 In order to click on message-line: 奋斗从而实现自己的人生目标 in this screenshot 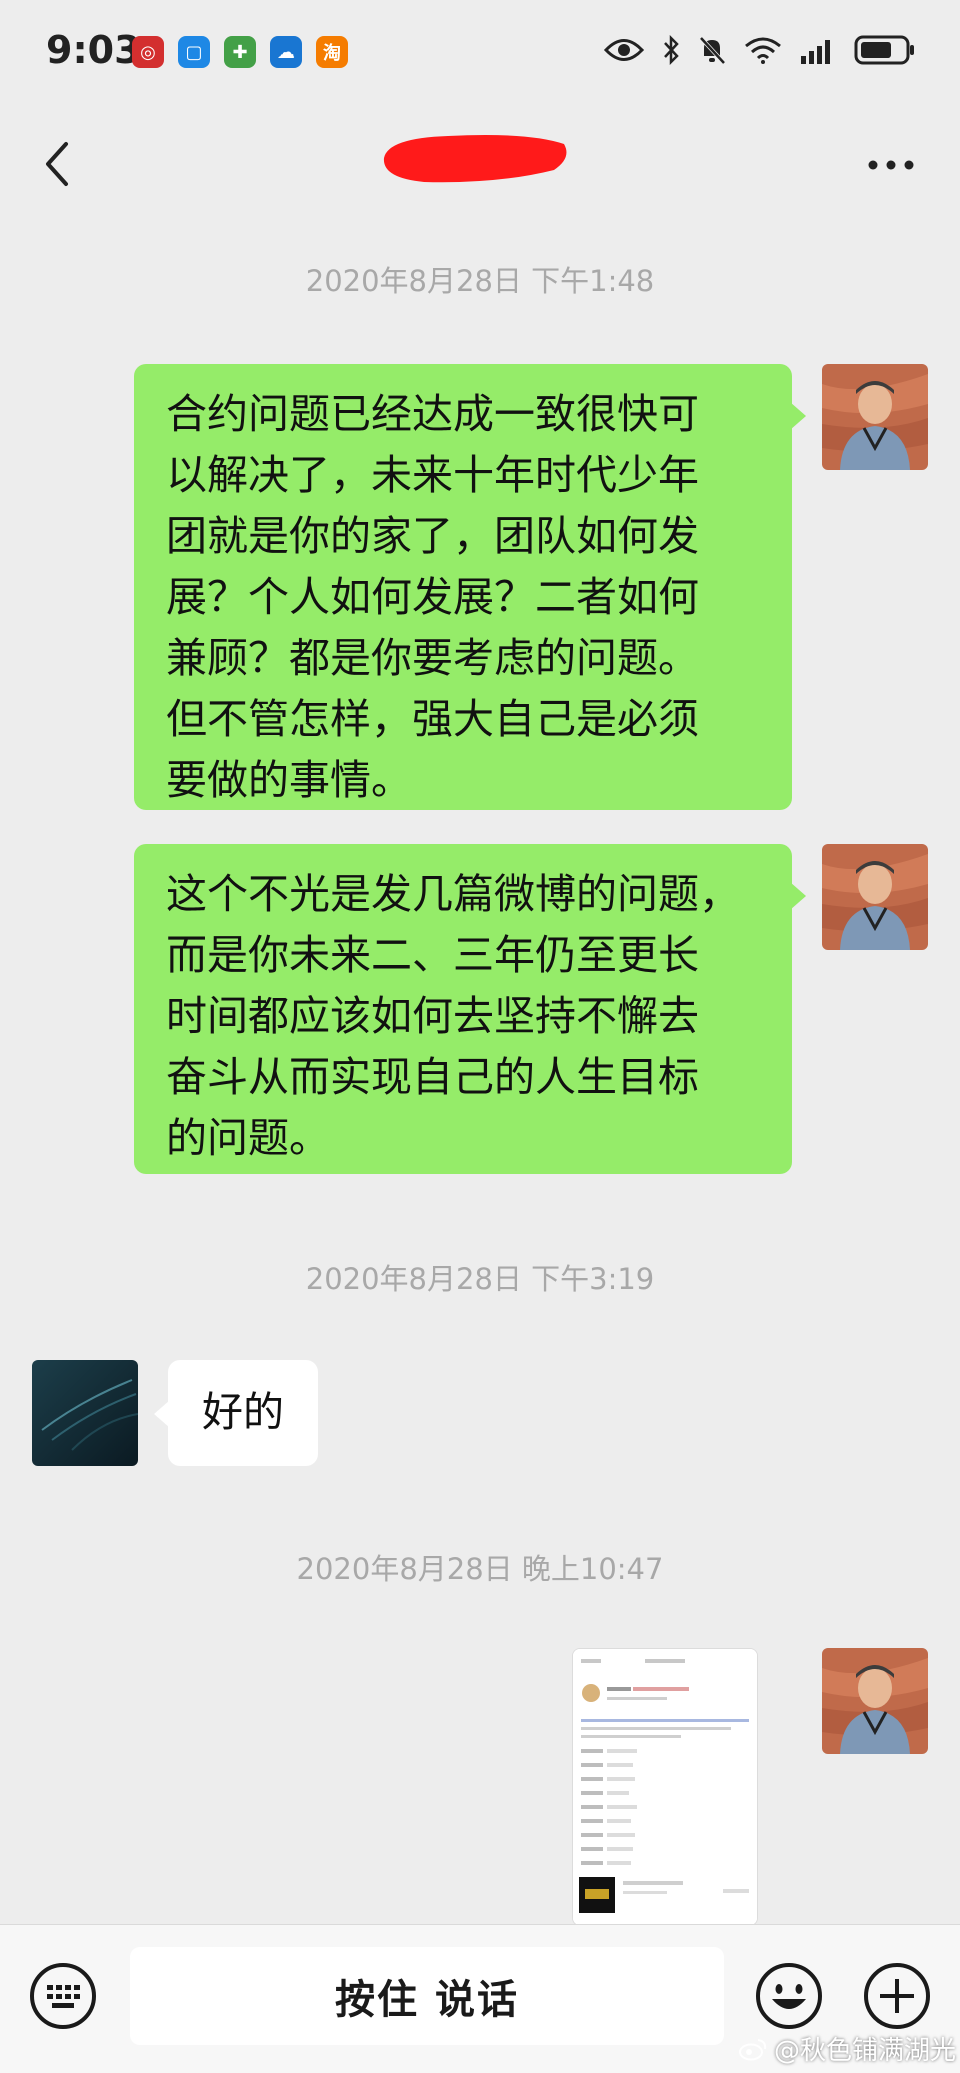, I will do `click(432, 1077)`.